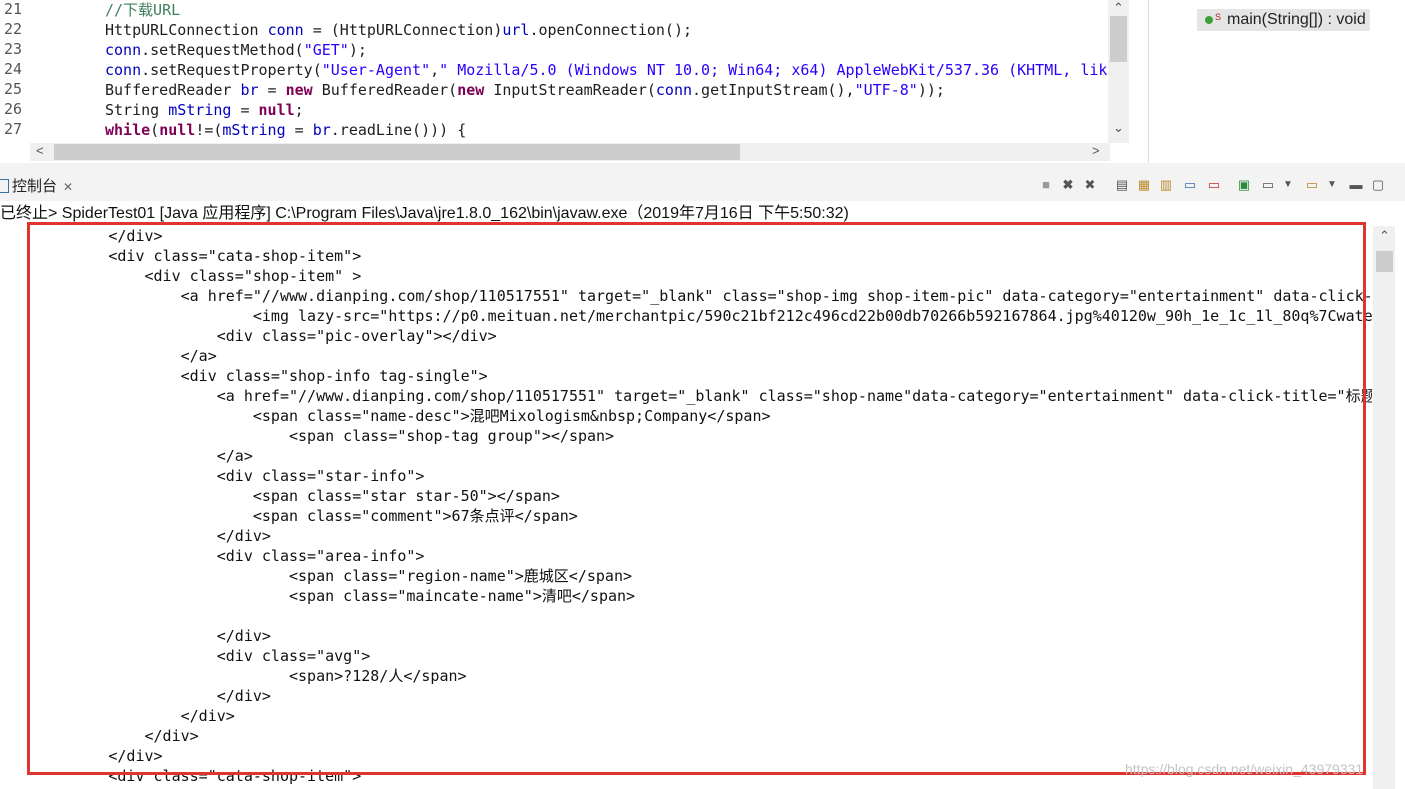 The height and width of the screenshot is (789, 1405). Describe the element at coordinates (181, 276) in the screenshot. I see `console-output-line: <div class="shop-item" >` at that location.